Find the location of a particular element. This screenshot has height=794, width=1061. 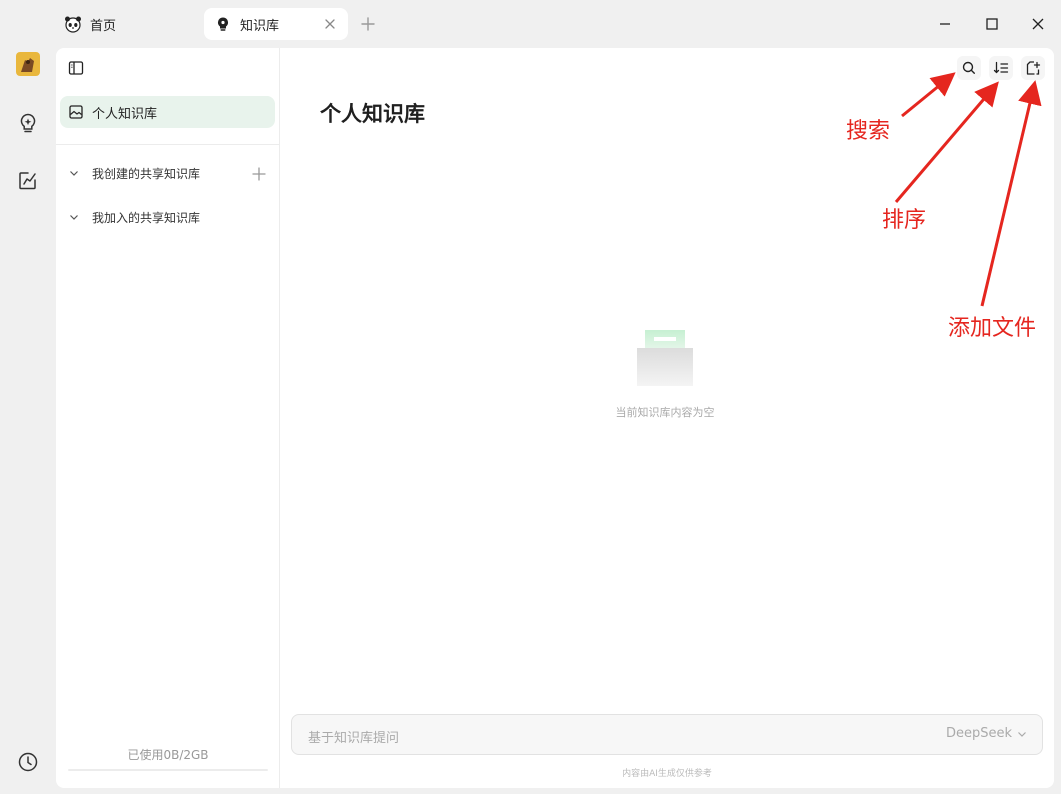

new-tab-plus-icon is located at coordinates (368, 24).